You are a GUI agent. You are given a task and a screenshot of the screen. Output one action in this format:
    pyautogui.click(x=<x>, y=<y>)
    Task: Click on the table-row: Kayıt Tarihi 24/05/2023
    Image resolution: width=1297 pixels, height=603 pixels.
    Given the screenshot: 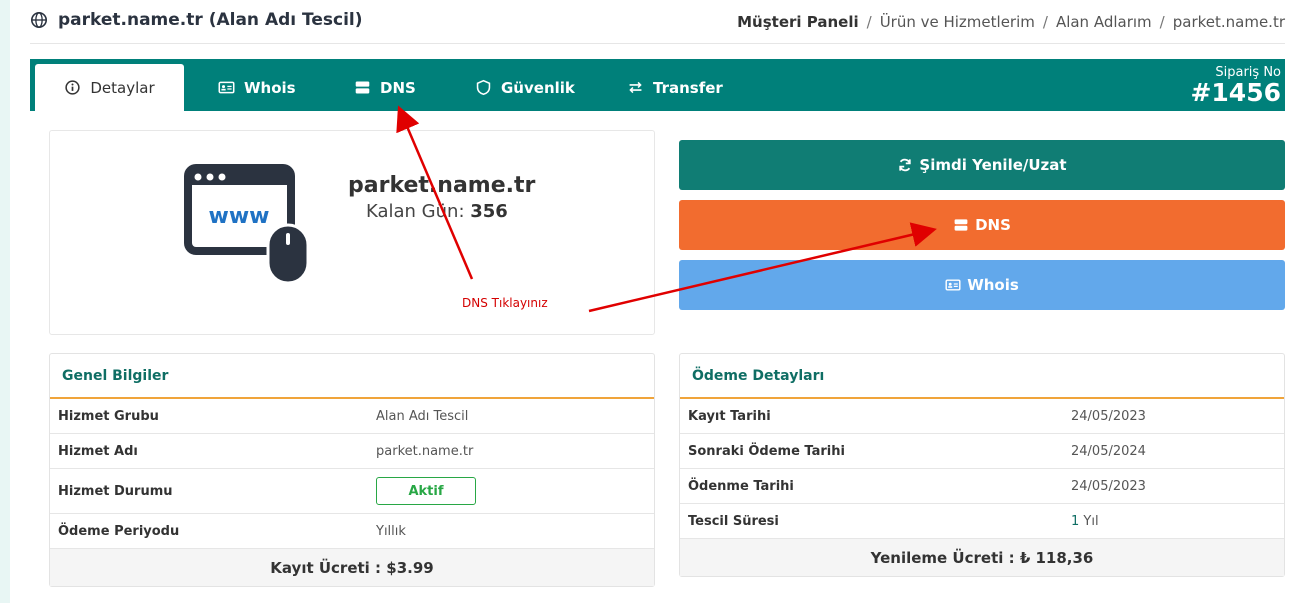 What is the action you would take?
    pyautogui.click(x=982, y=416)
    